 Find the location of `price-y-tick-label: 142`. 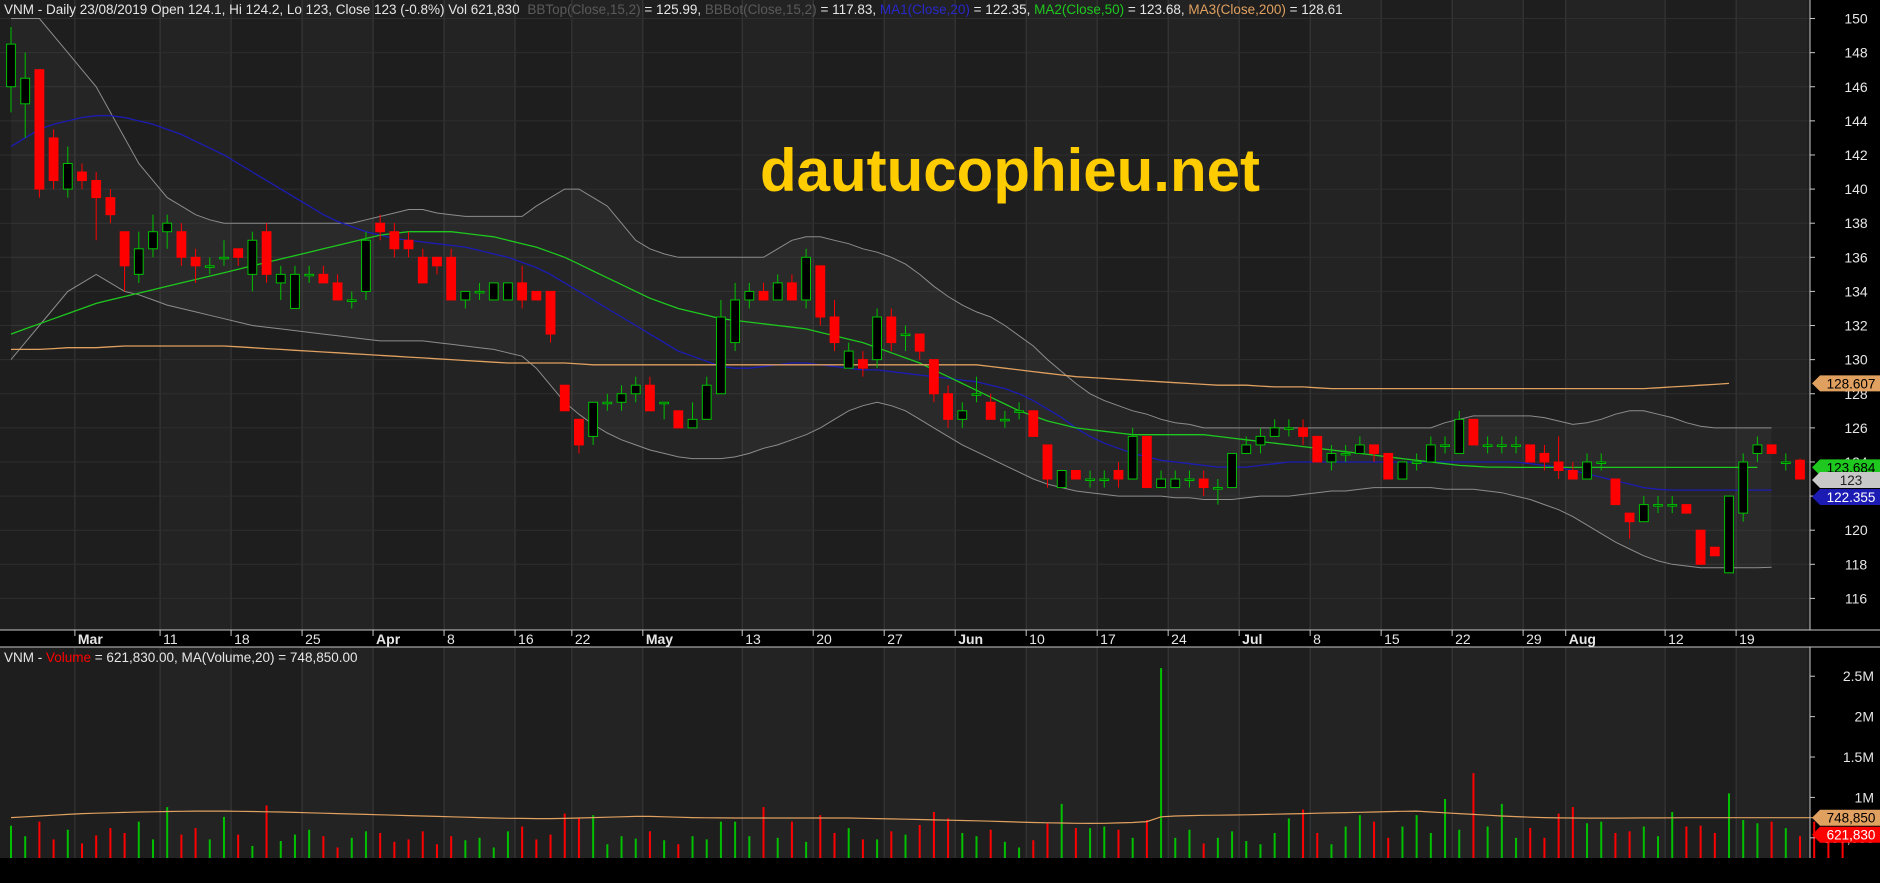

price-y-tick-label: 142 is located at coordinates (1856, 155).